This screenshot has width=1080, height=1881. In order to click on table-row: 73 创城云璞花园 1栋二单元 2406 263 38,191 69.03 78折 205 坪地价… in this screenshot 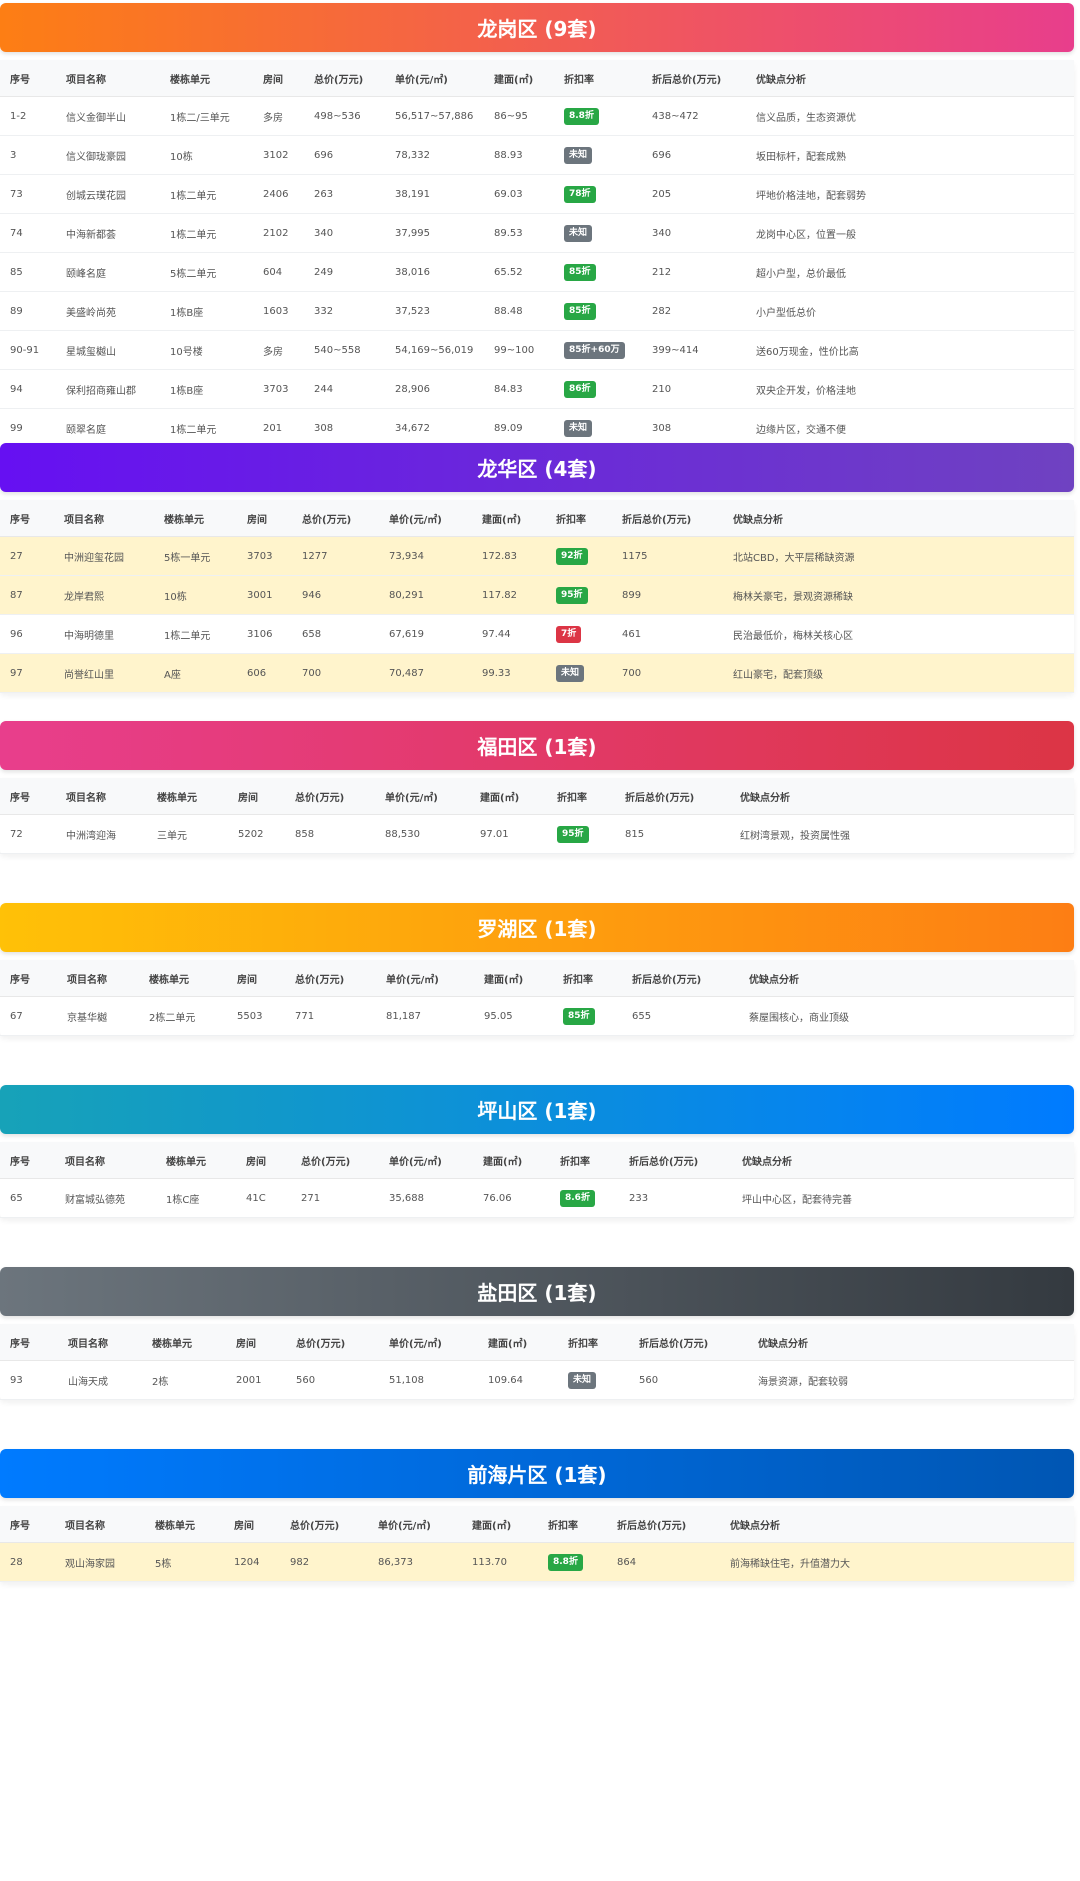, I will do `click(537, 194)`.